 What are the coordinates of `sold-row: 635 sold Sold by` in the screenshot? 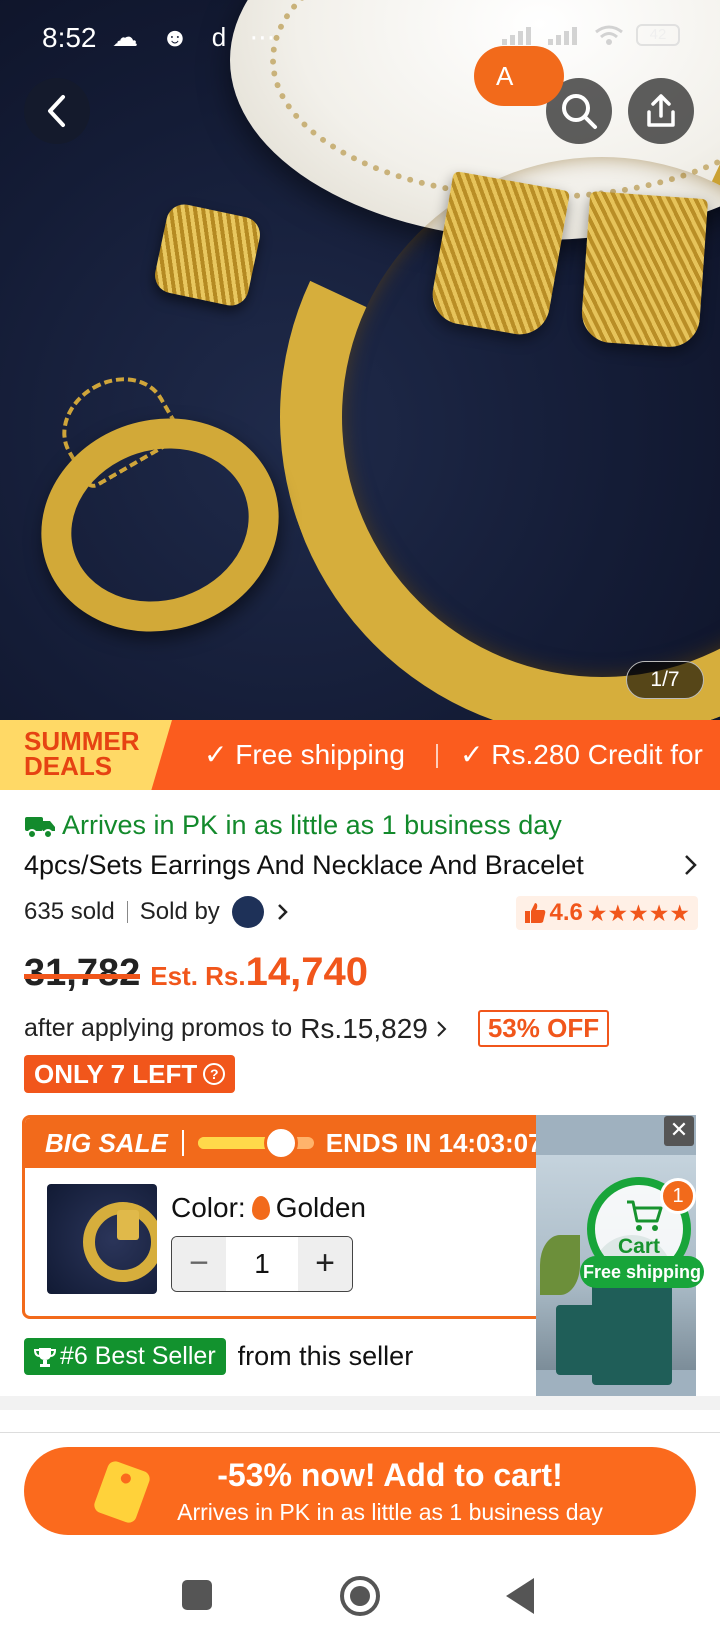 It's located at (157, 912).